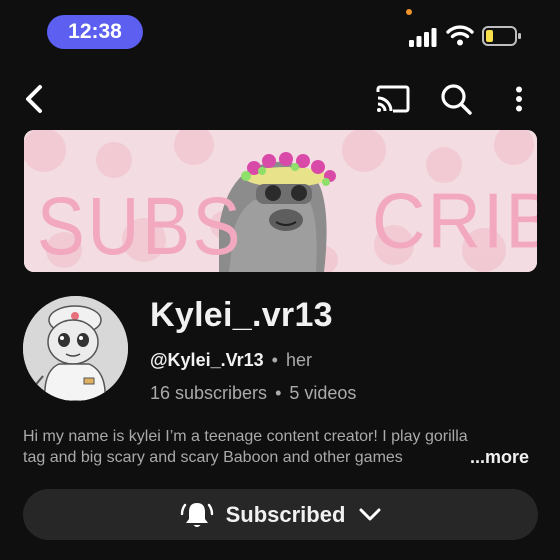 The height and width of the screenshot is (560, 560). What do you see at coordinates (370, 514) in the screenshot?
I see `chevron-down-icon` at bounding box center [370, 514].